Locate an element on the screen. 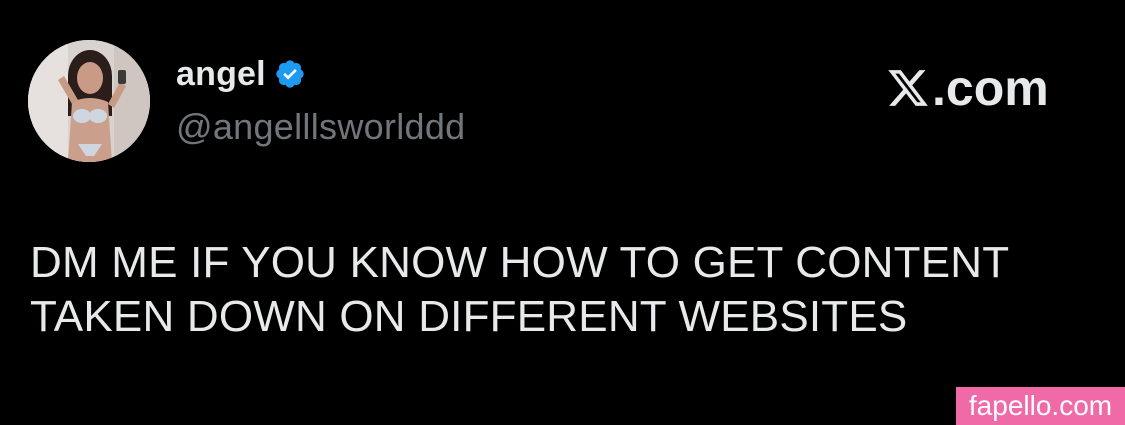 Image resolution: width=1125 pixels, height=425 pixels. display-name: angel is located at coordinates (221, 74).